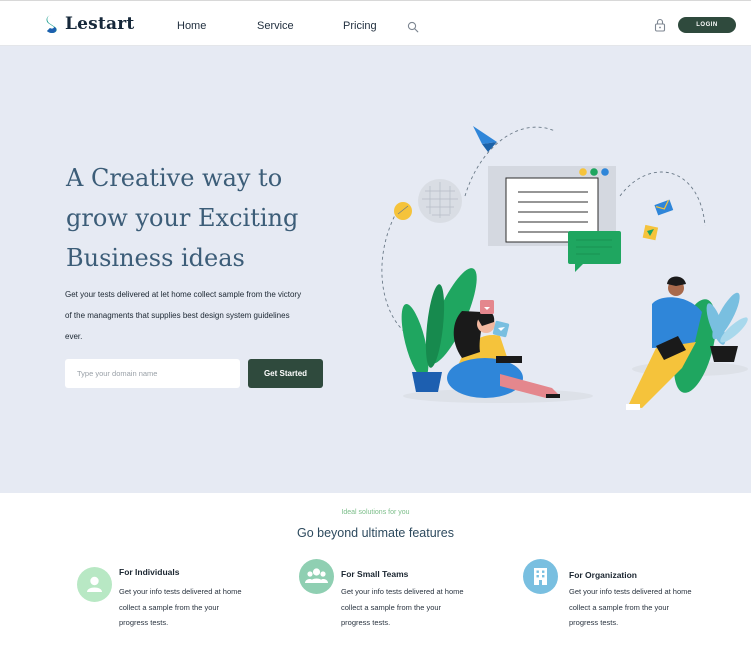 The image size is (751, 652). Describe the element at coordinates (375, 533) in the screenshot. I see `features-title: Go beyond ultimate features` at that location.